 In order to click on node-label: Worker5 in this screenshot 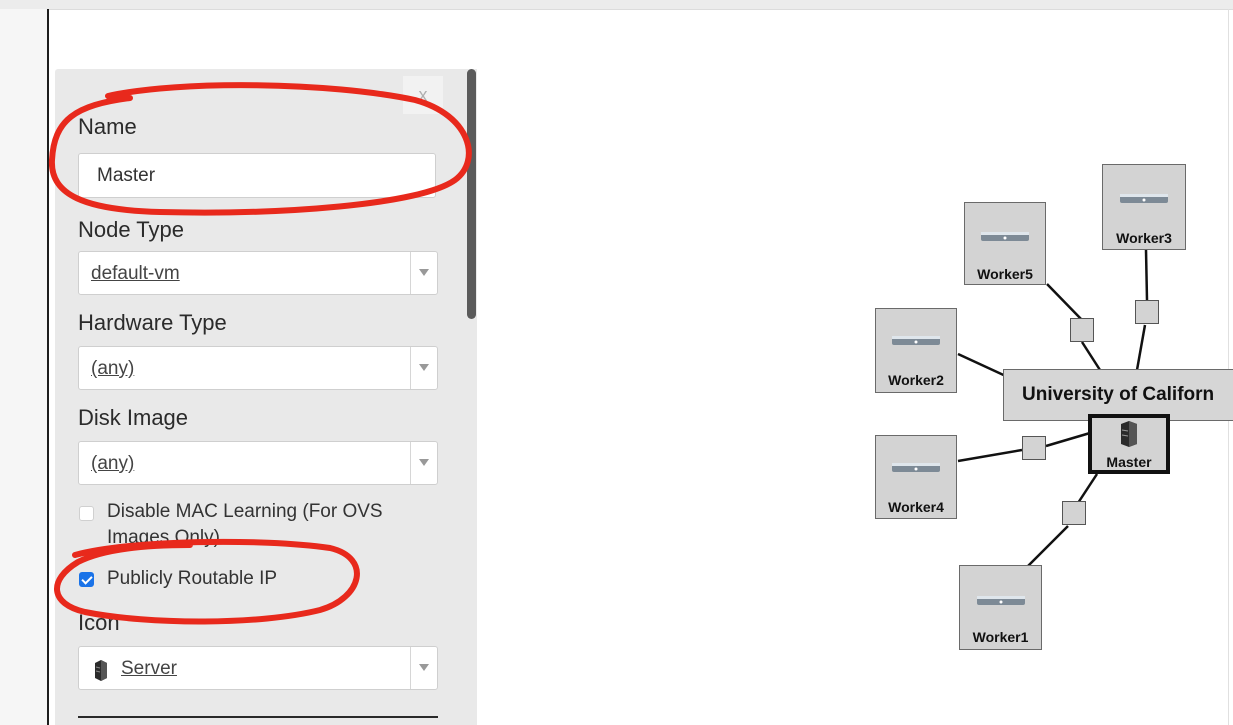, I will do `click(1005, 274)`.